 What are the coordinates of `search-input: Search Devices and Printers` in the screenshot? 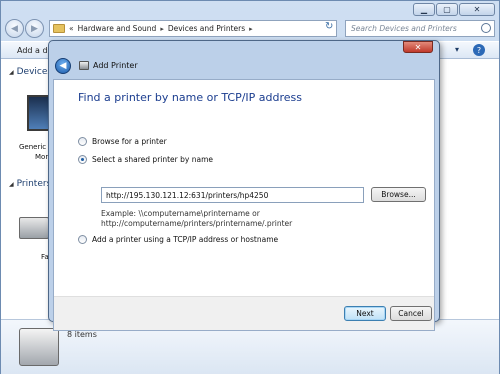 It's located at (420, 28).